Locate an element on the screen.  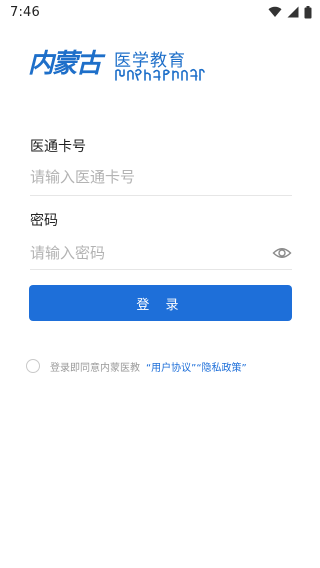
battery-icon is located at coordinates (308, 11).